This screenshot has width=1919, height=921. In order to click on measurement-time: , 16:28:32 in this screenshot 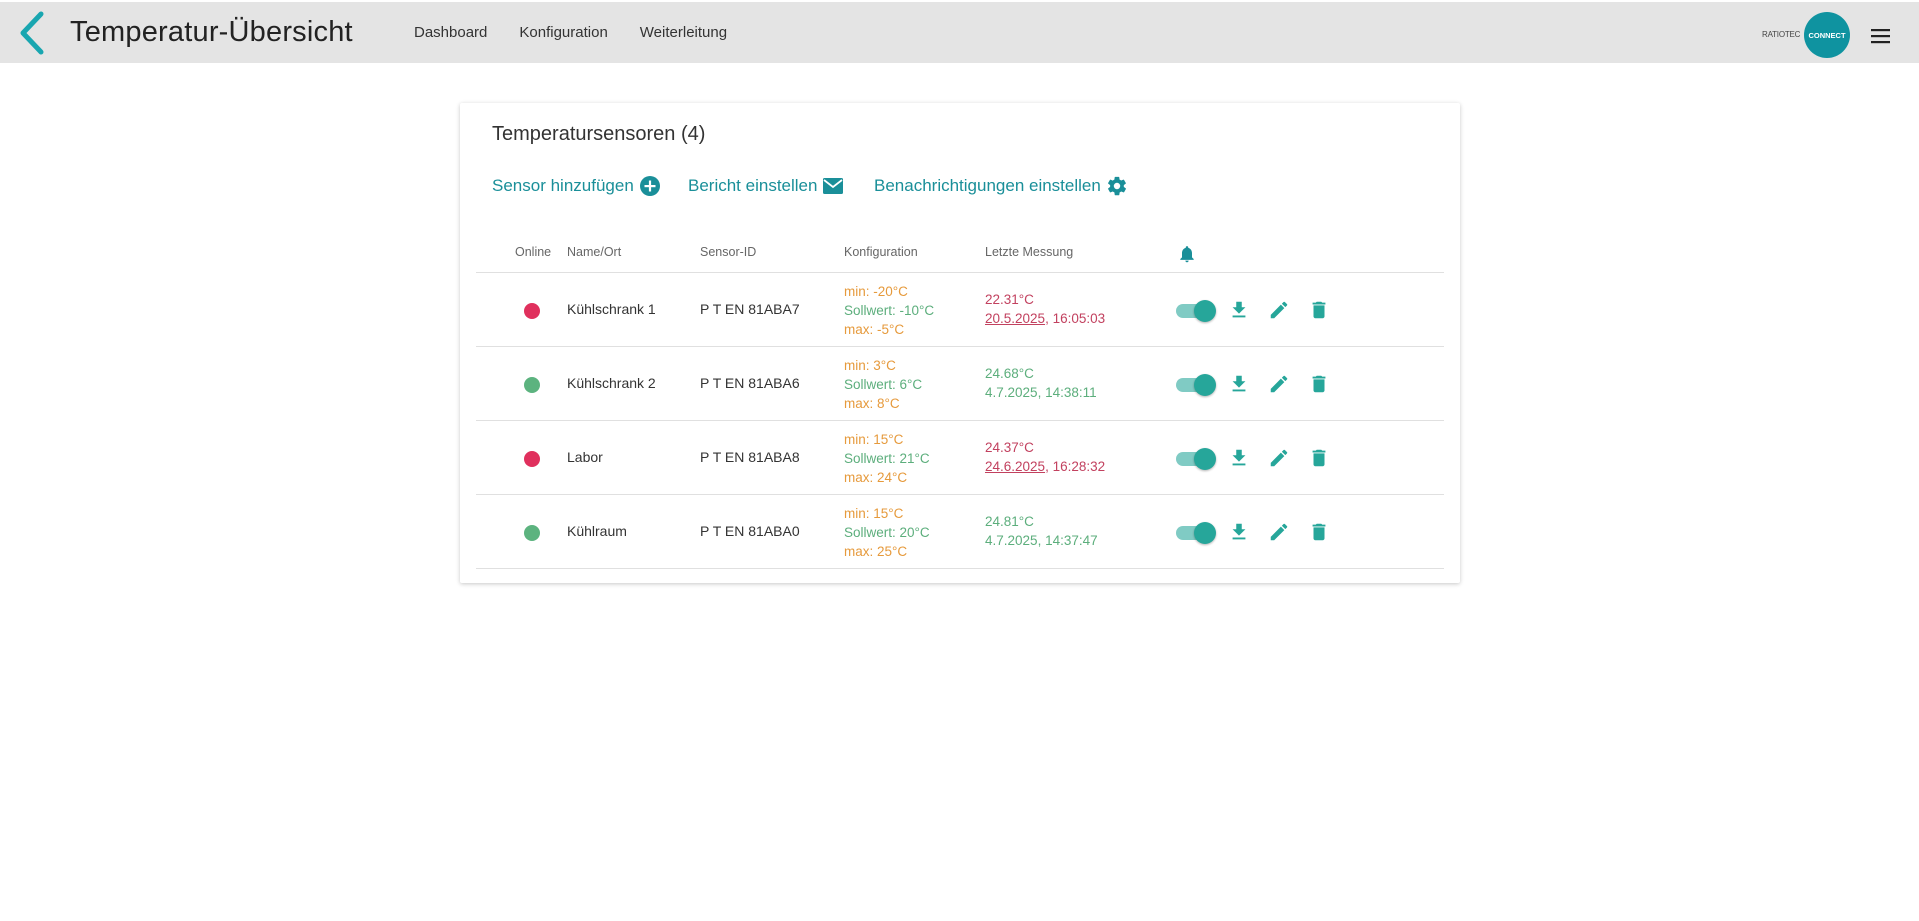, I will do `click(1075, 466)`.